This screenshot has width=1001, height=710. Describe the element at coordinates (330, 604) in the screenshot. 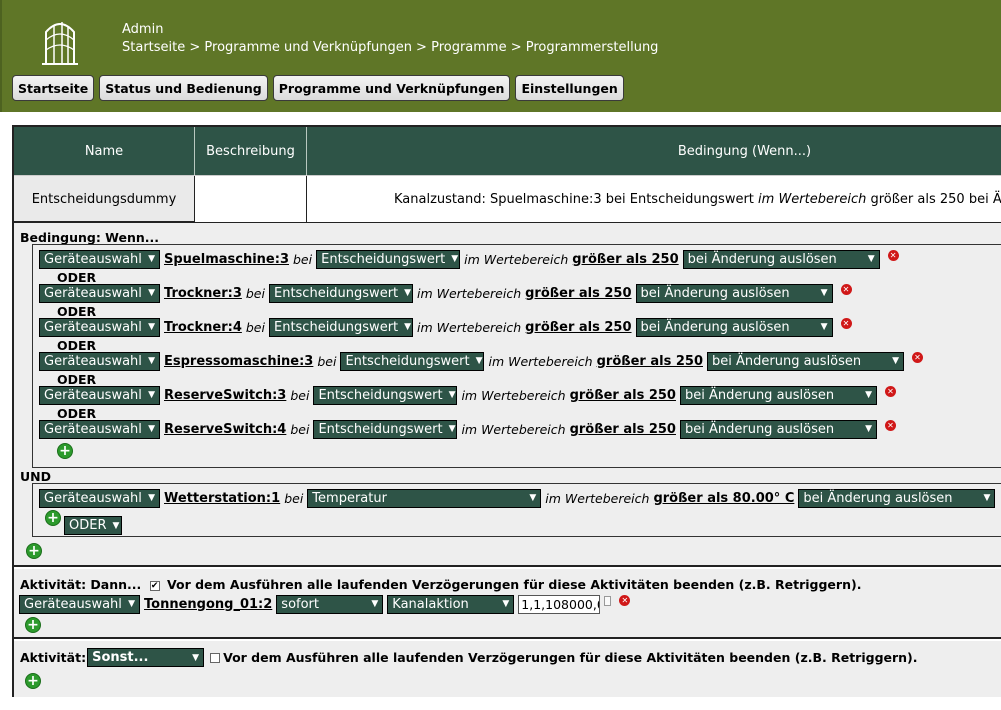

I see `timing-select: sofort ▼` at that location.